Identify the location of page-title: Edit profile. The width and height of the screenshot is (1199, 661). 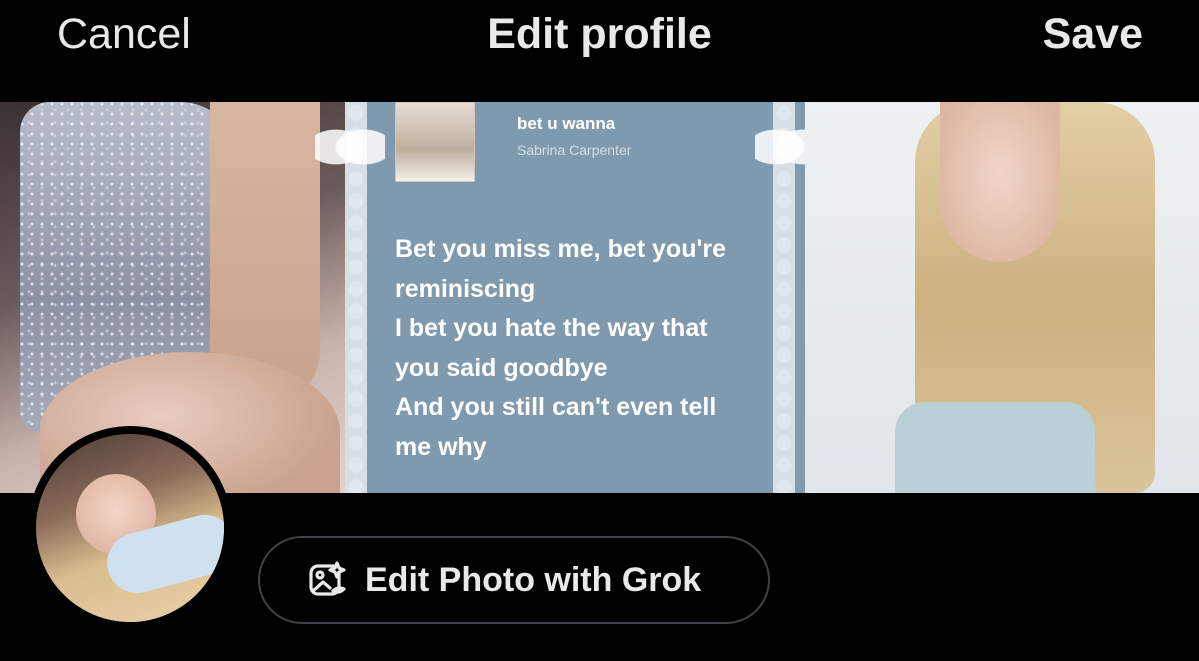
(599, 34).